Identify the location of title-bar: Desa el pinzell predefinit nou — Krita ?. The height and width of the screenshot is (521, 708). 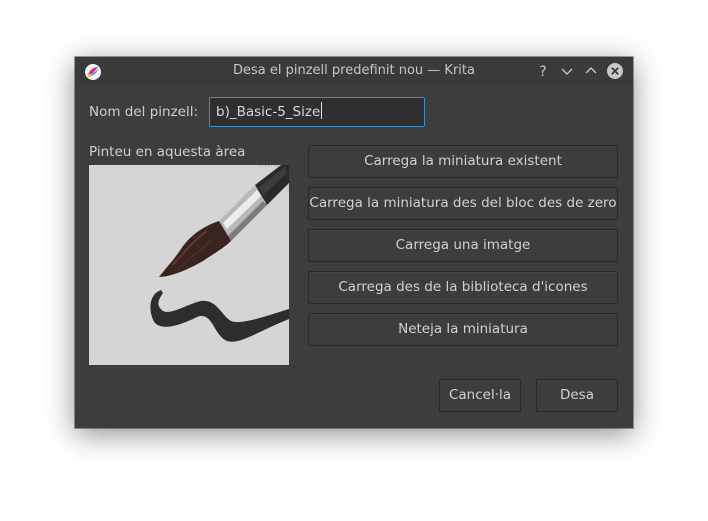
(354, 71).